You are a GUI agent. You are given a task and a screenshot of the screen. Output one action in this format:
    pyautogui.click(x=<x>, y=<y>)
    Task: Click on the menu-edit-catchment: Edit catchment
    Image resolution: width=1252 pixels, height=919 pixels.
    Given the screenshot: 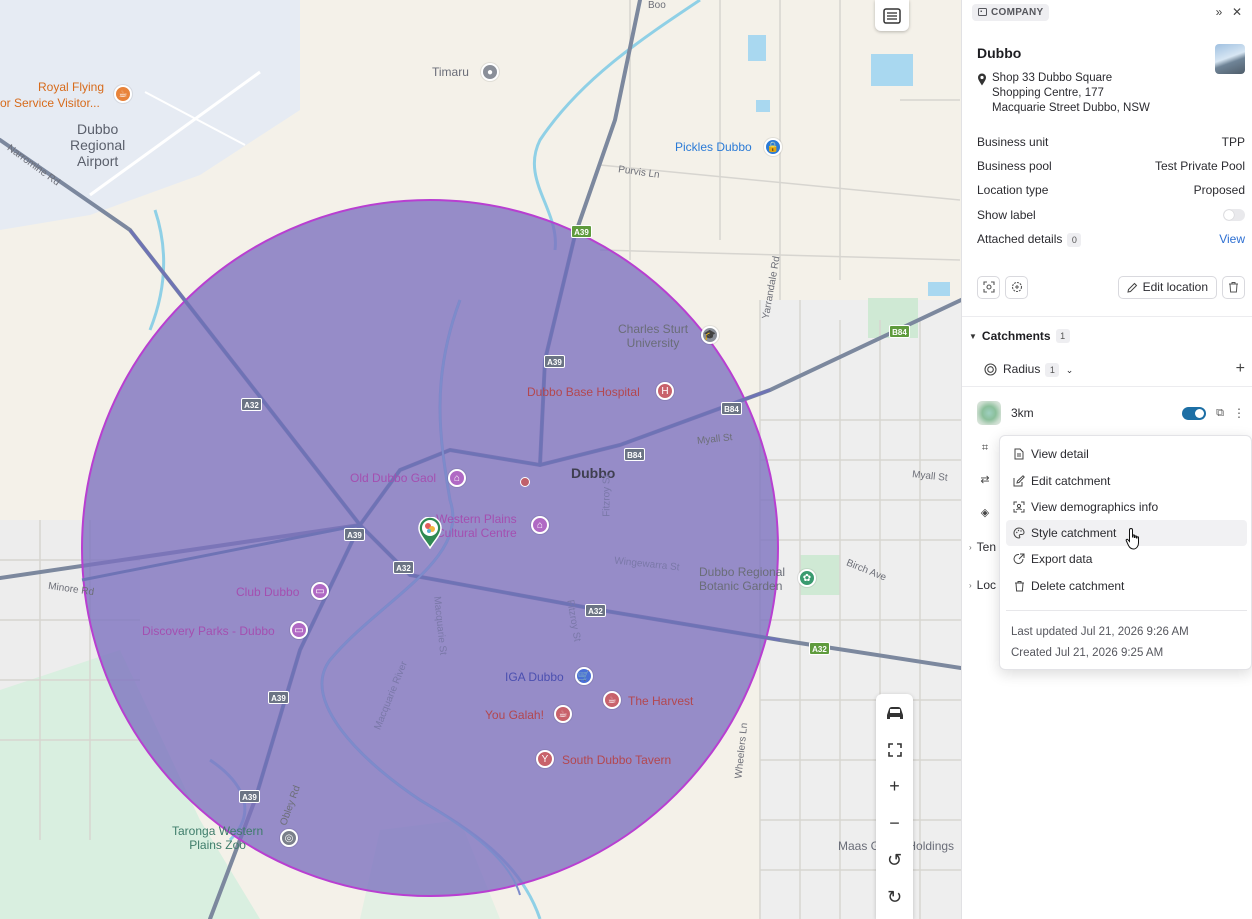 What is the action you would take?
    pyautogui.click(x=1126, y=481)
    